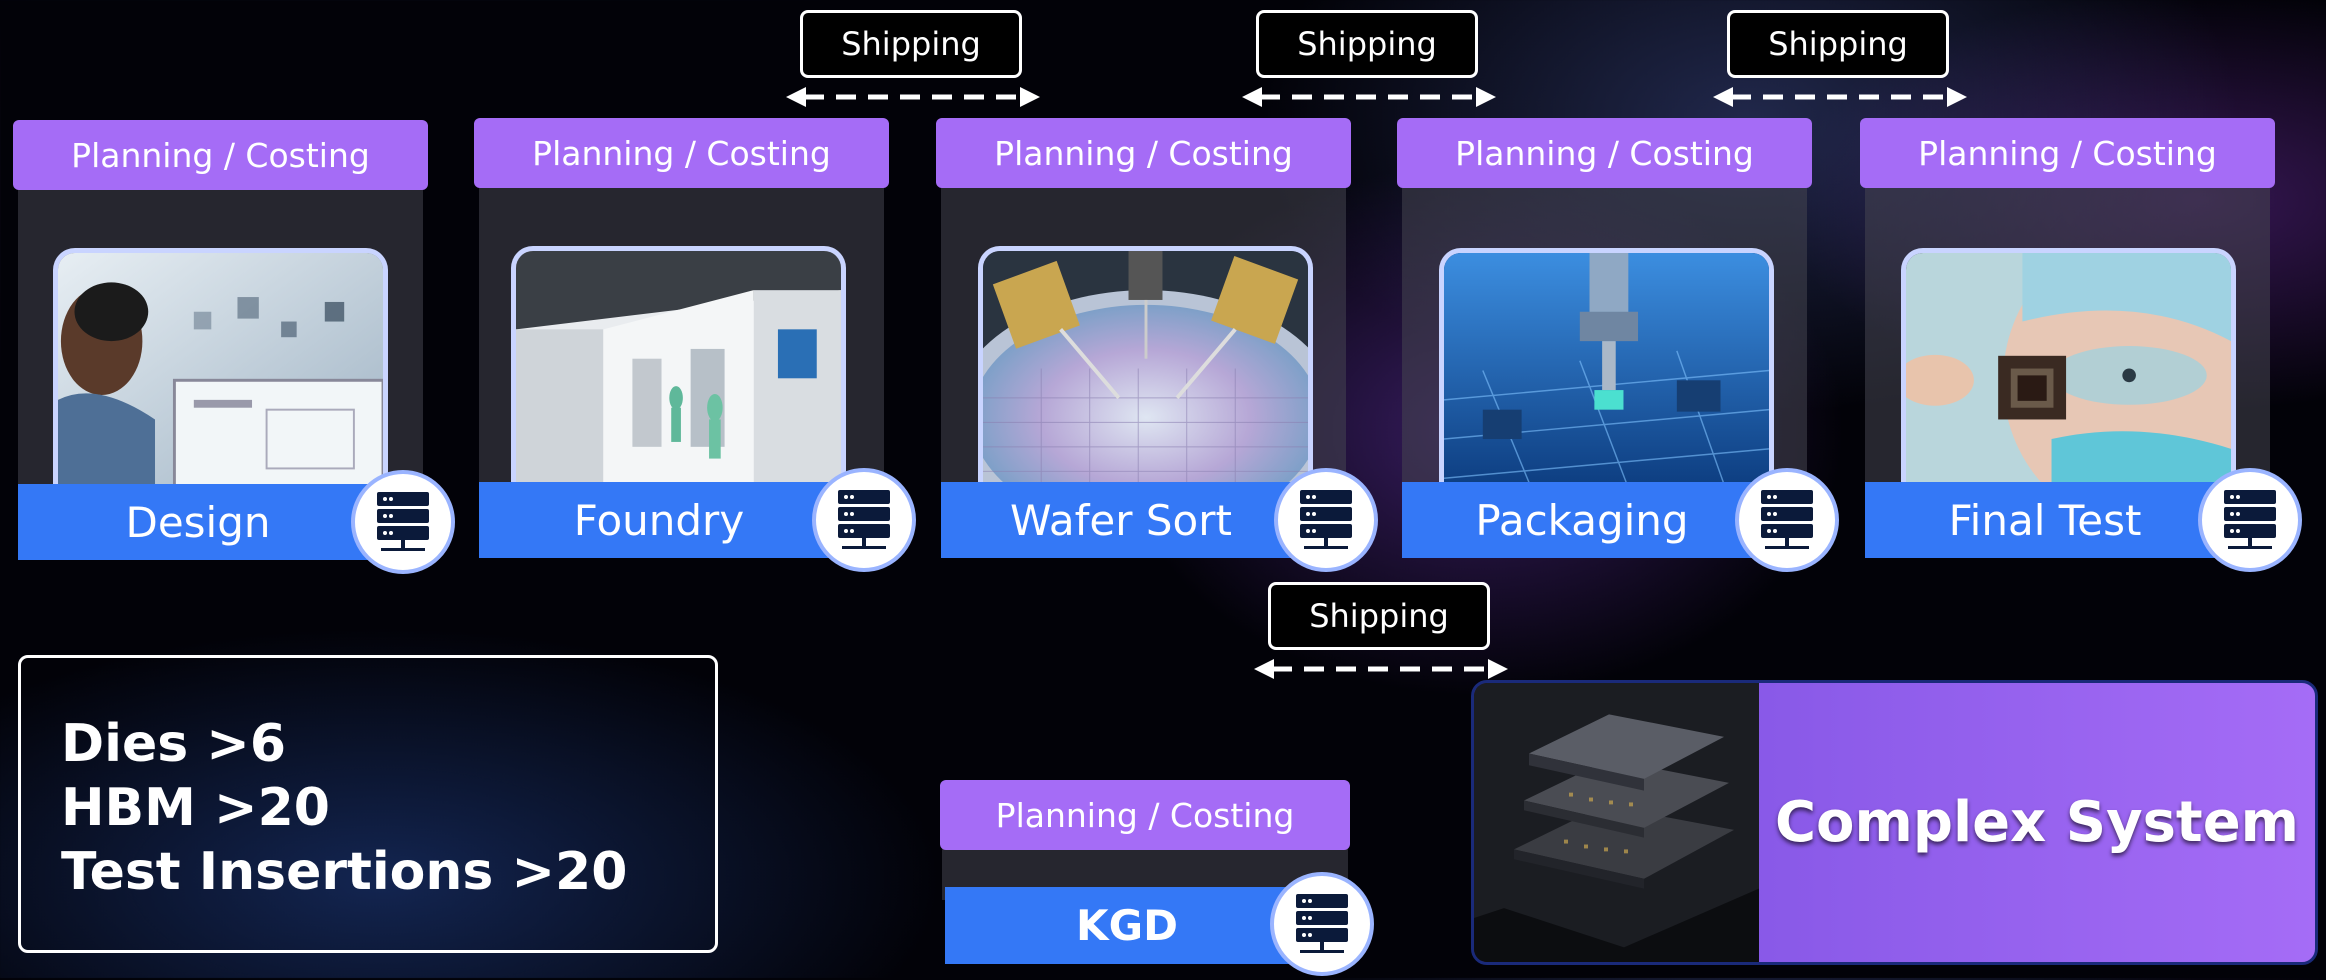 This screenshot has height=980, width=2326. Describe the element at coordinates (195, 808) in the screenshot. I see `stat-hbm: HBM >20` at that location.